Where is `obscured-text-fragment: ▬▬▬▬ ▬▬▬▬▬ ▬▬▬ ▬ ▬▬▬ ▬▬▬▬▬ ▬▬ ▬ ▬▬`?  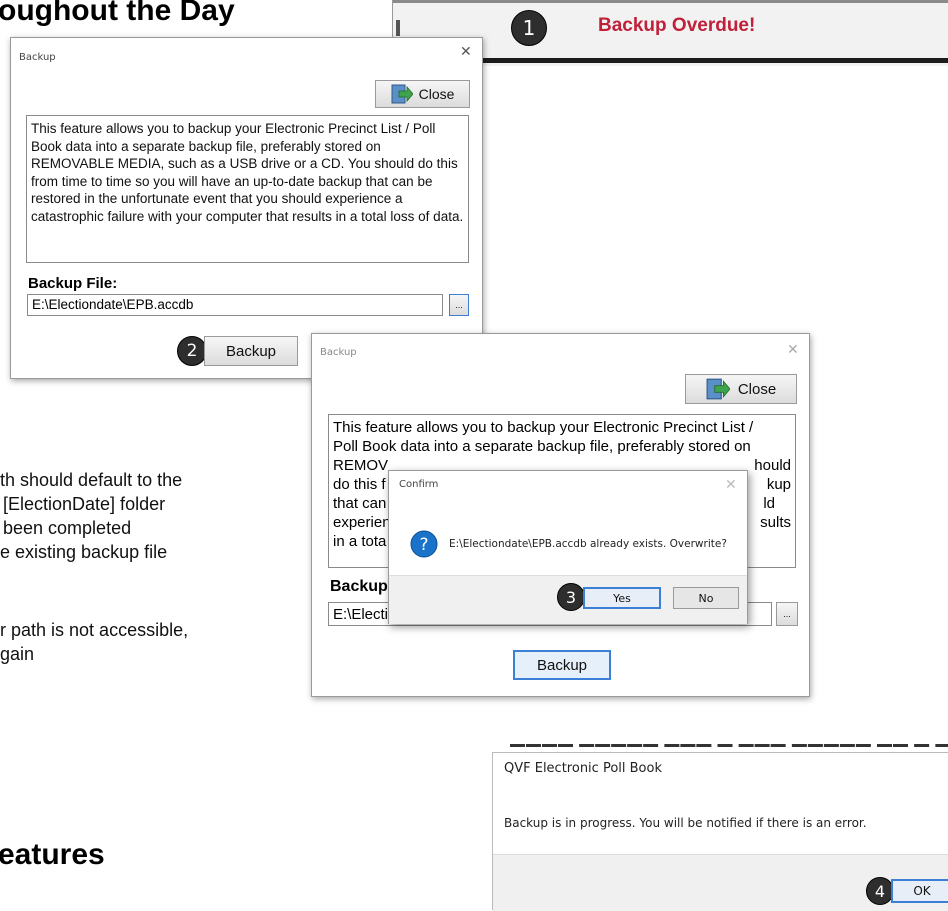
obscured-text-fragment: ▬▬▬▬ ▬▬▬▬▬ ▬▬▬ ▬ ▬▬▬ ▬▬▬▬▬ ▬▬ ▬ ▬▬ is located at coordinates (729, 747).